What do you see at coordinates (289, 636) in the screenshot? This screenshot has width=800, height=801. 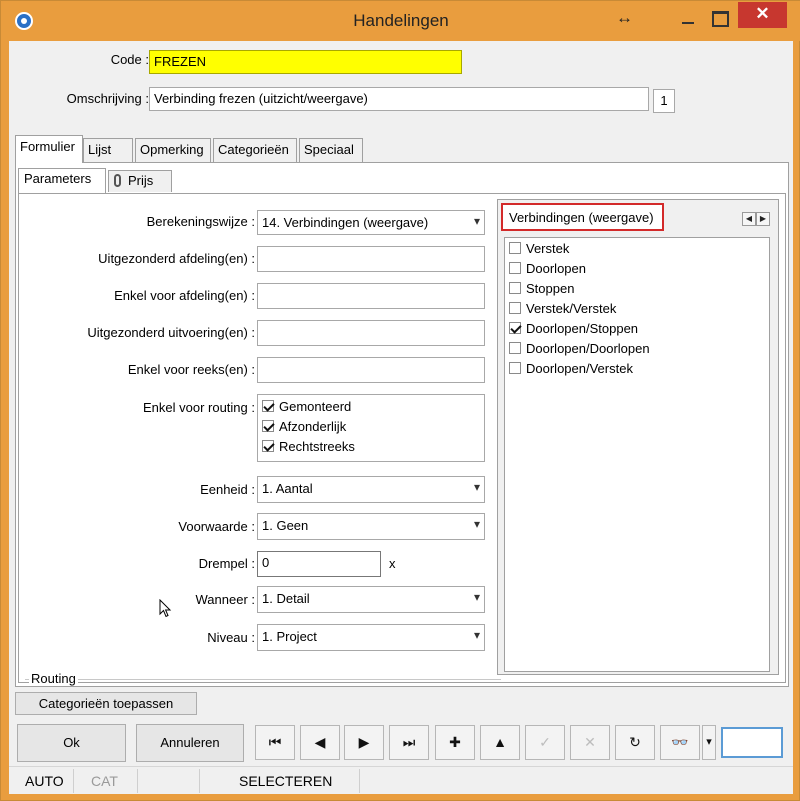 I see `niveau-value: 1. Project` at bounding box center [289, 636].